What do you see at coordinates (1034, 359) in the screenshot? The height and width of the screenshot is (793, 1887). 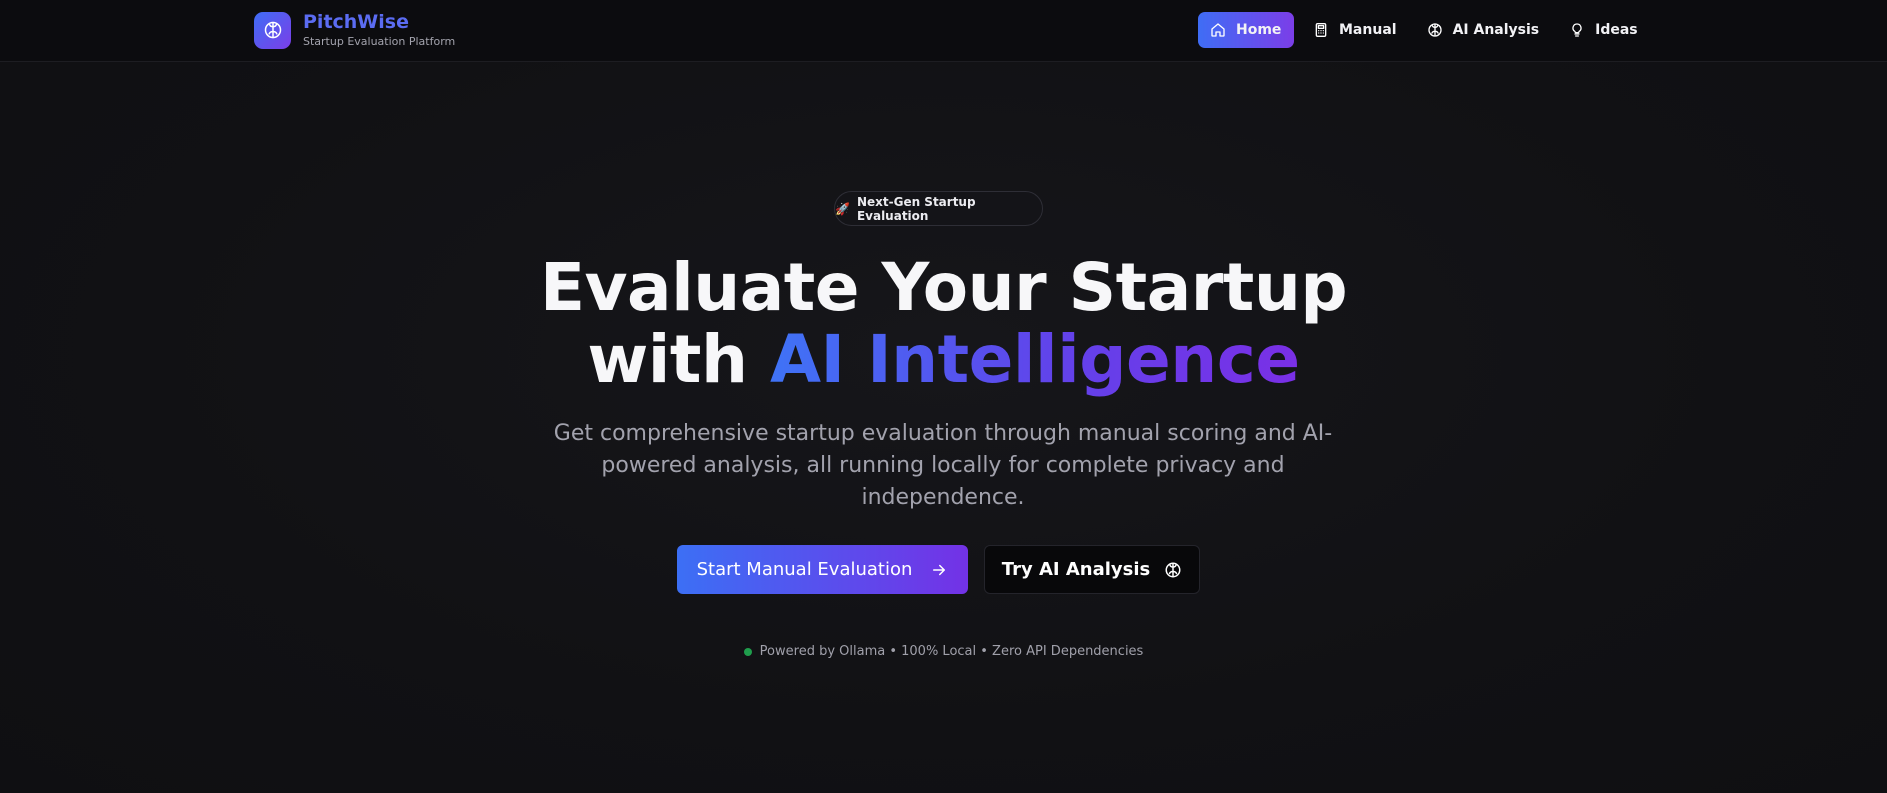 I see `headline-highlight: AI Intelligence` at bounding box center [1034, 359].